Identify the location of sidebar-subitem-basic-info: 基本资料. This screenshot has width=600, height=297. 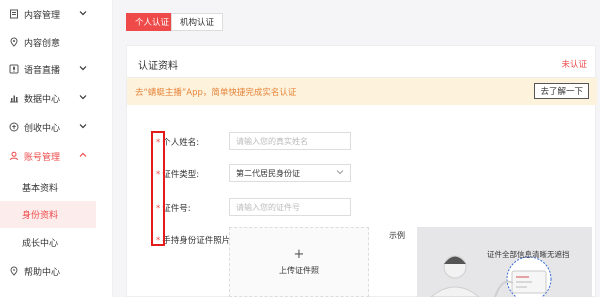
(48, 187).